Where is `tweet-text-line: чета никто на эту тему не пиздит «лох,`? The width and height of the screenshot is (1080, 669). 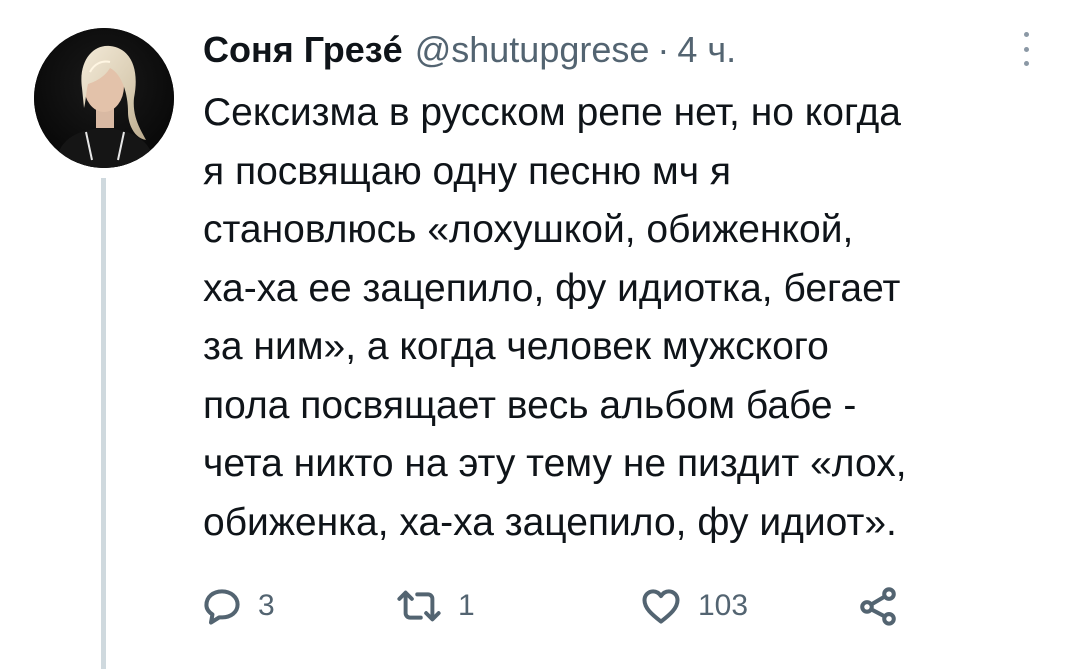
tweet-text-line: чета никто на эту тему не пиздит «лох, is located at coordinates (555, 463).